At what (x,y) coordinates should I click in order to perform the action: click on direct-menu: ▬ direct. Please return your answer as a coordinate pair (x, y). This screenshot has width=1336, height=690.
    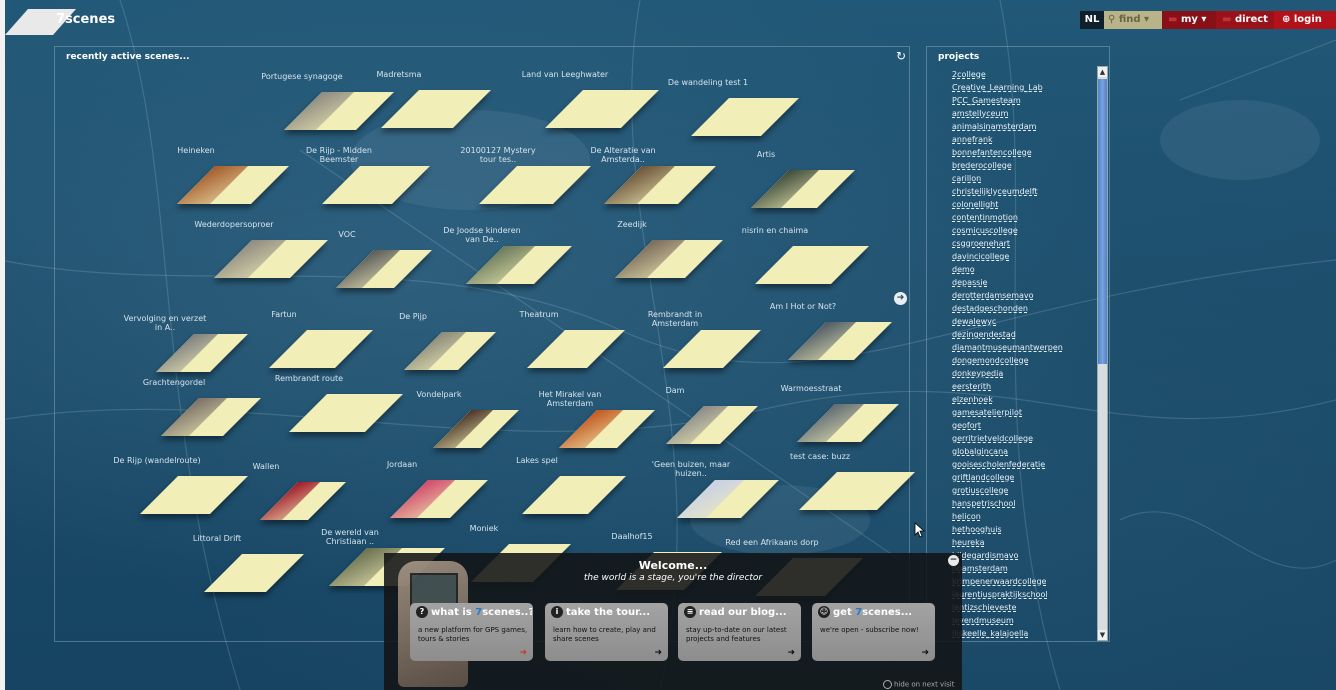
    Looking at the image, I should click on (1245, 20).